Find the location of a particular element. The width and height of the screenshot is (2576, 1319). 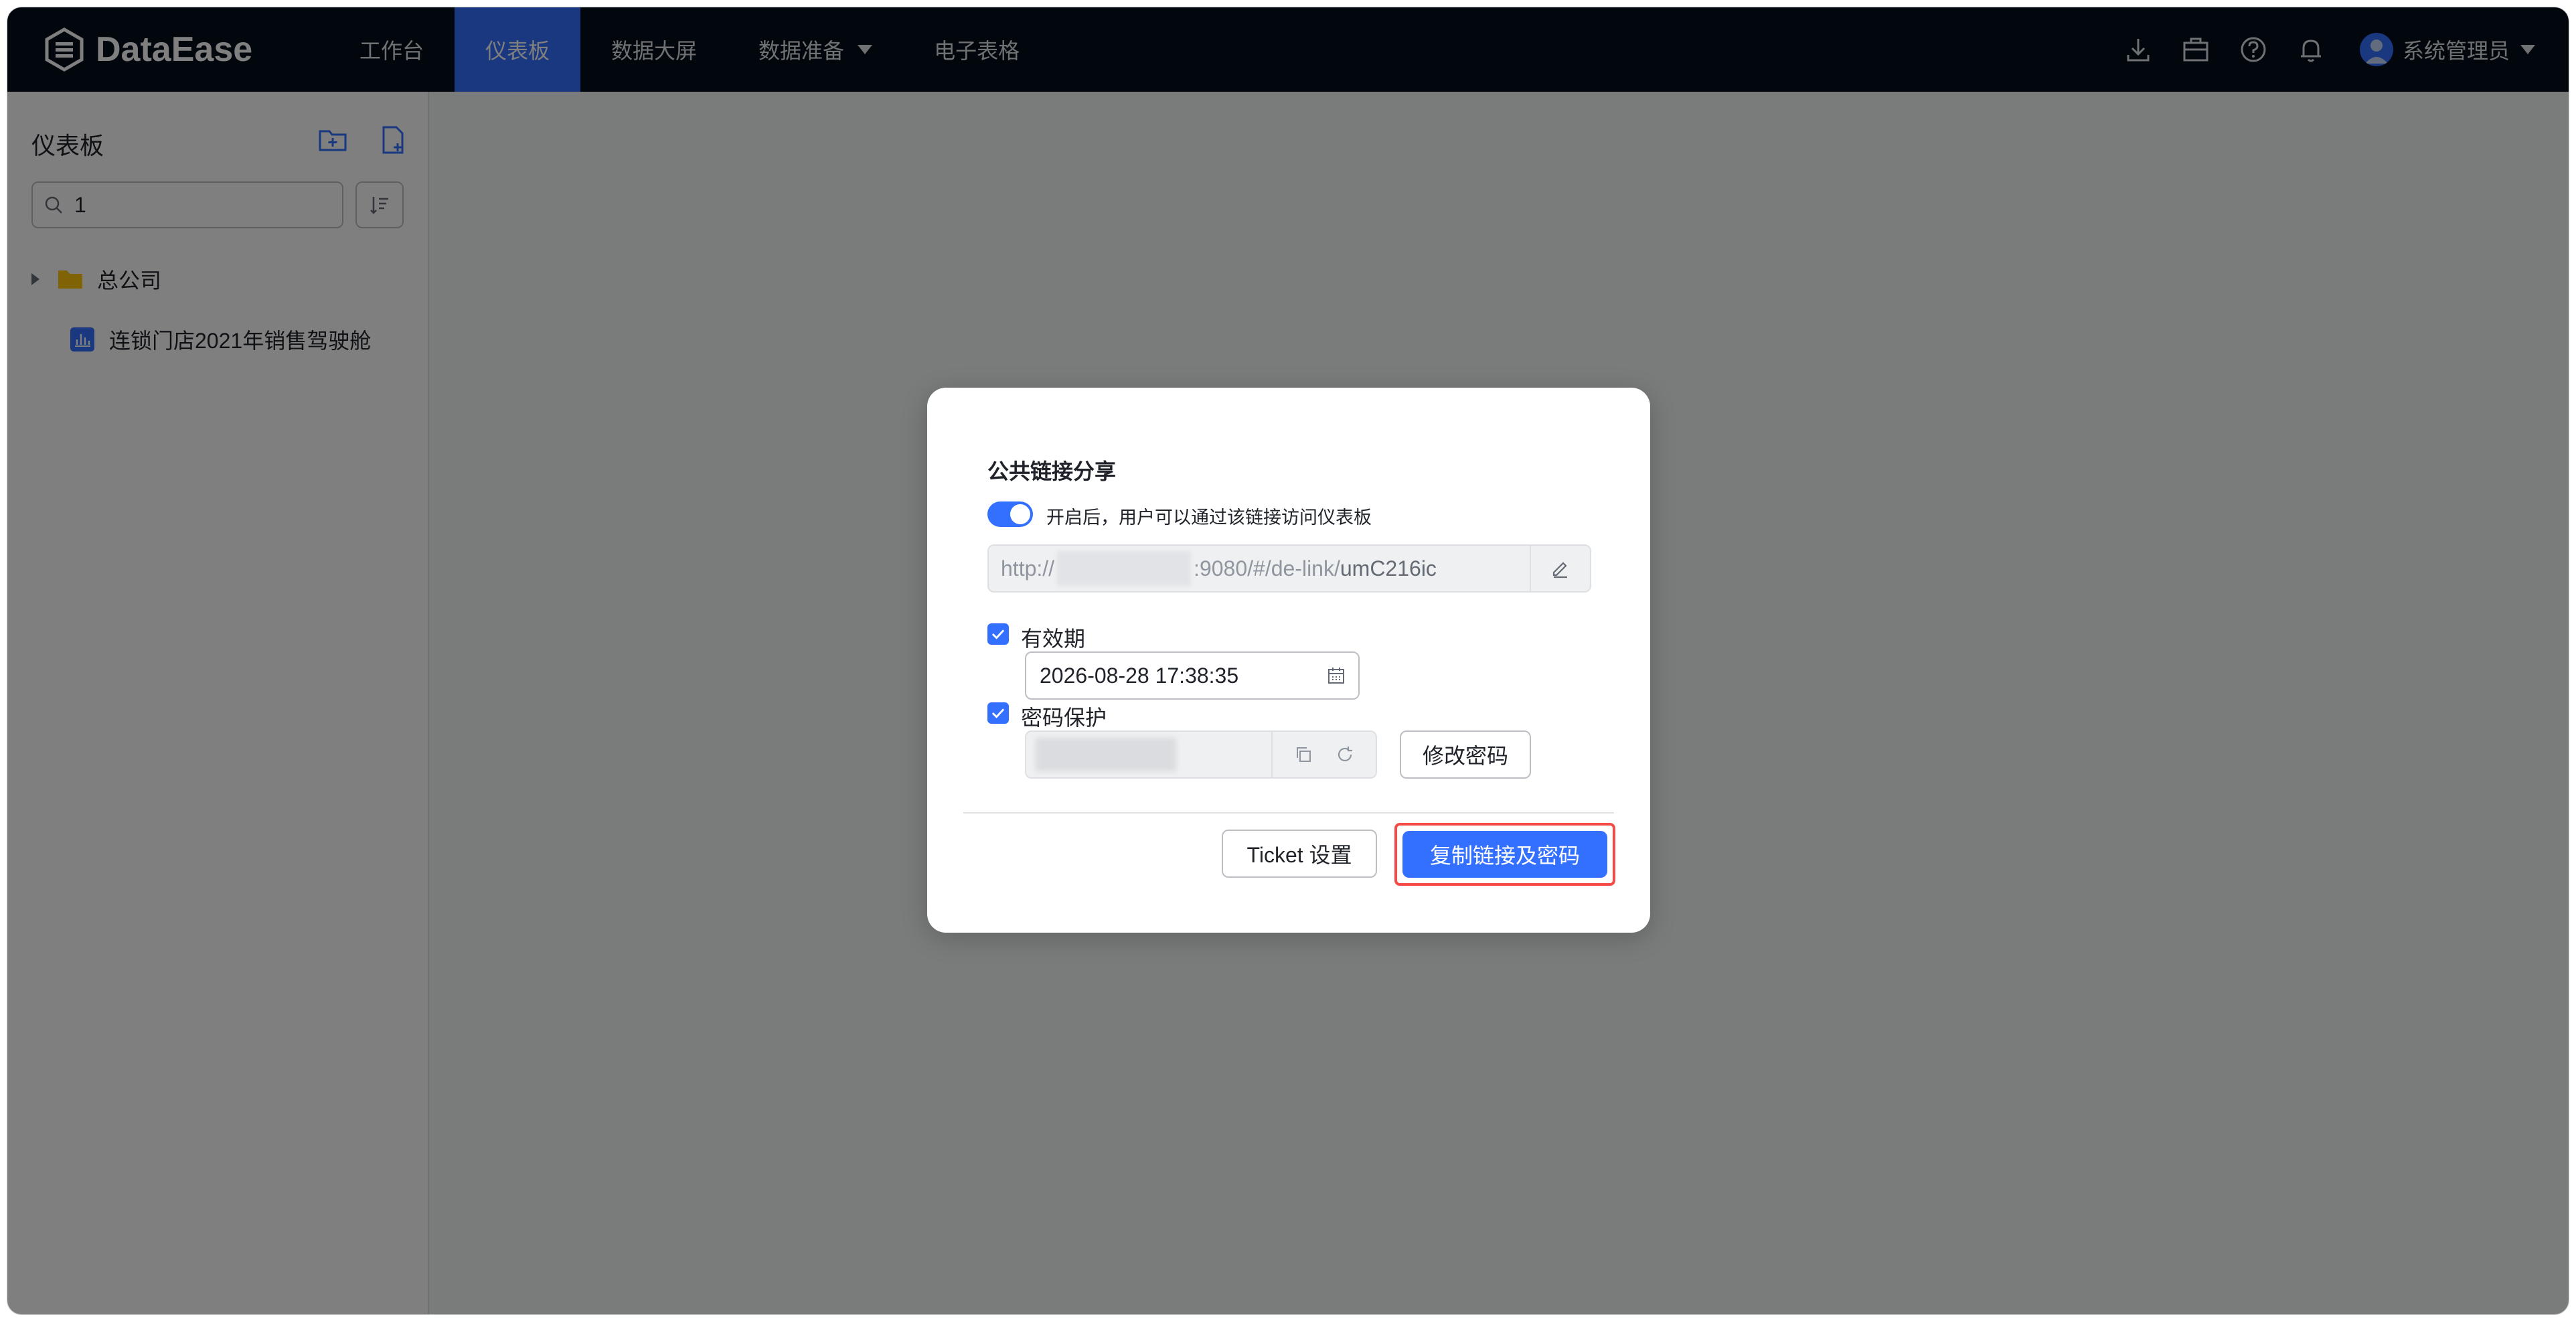

expiry-checkbox is located at coordinates (998, 634).